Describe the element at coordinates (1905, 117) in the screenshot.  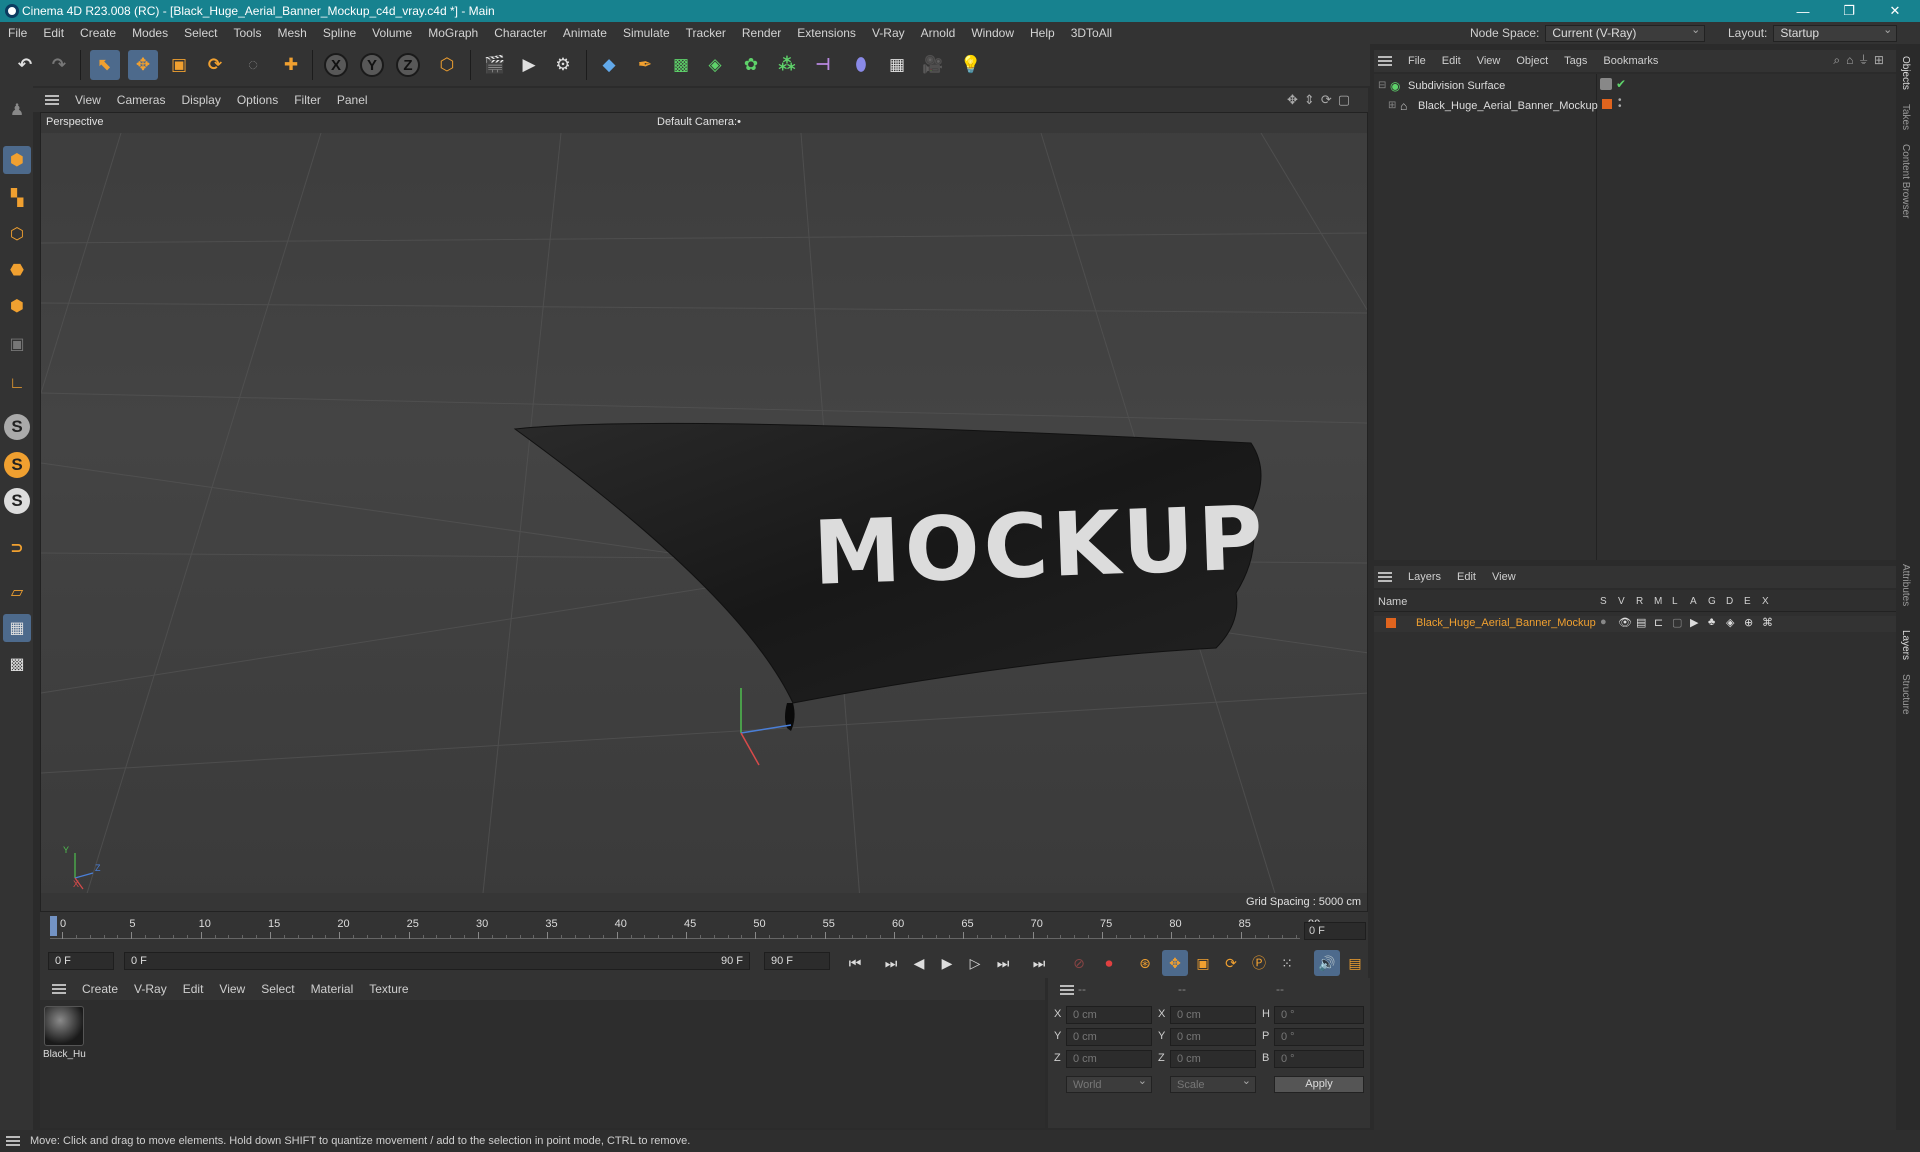
I see `tab-takes: Takes` at that location.